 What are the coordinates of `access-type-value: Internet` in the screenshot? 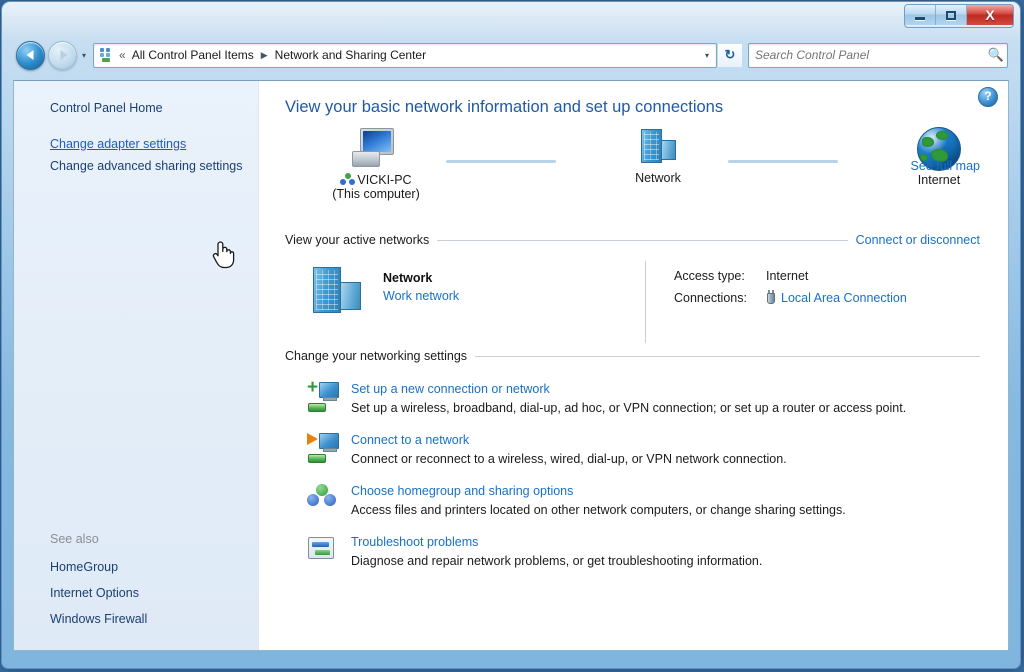 It's located at (787, 276).